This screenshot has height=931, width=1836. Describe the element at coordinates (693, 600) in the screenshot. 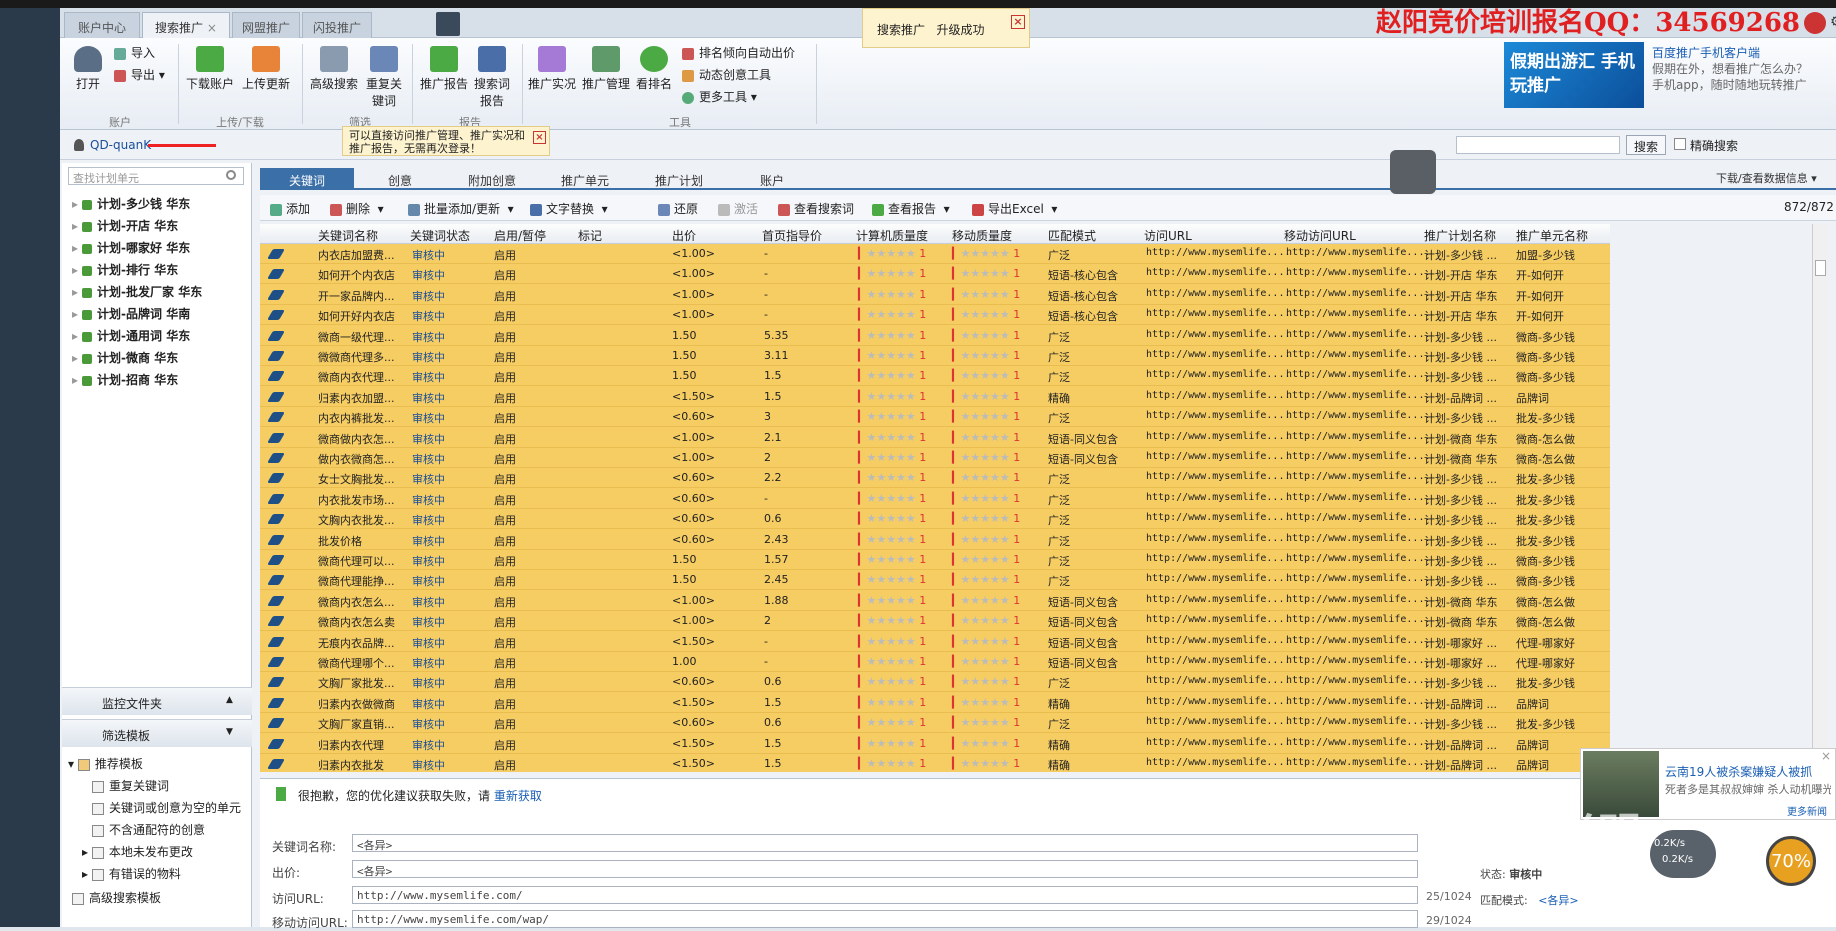

I see `cell-bid: <1.00>` at that location.